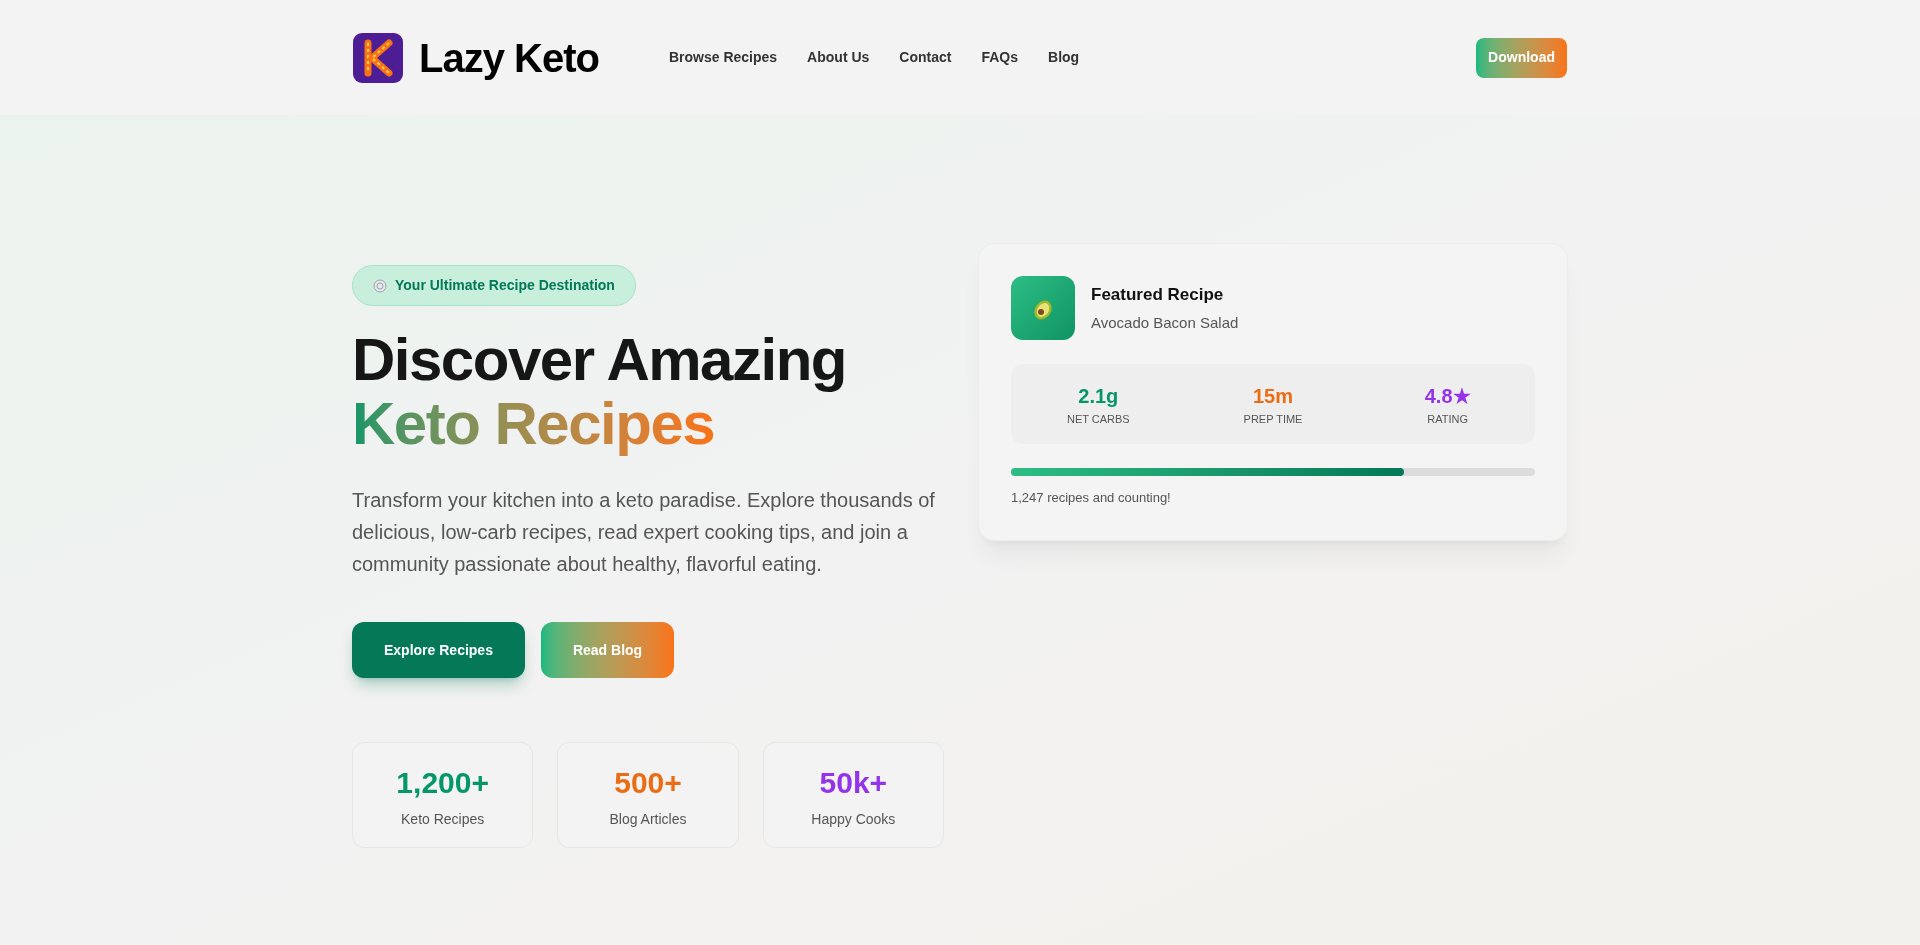 The width and height of the screenshot is (1920, 945). I want to click on nav-link: Browse Recipes, so click(723, 57).